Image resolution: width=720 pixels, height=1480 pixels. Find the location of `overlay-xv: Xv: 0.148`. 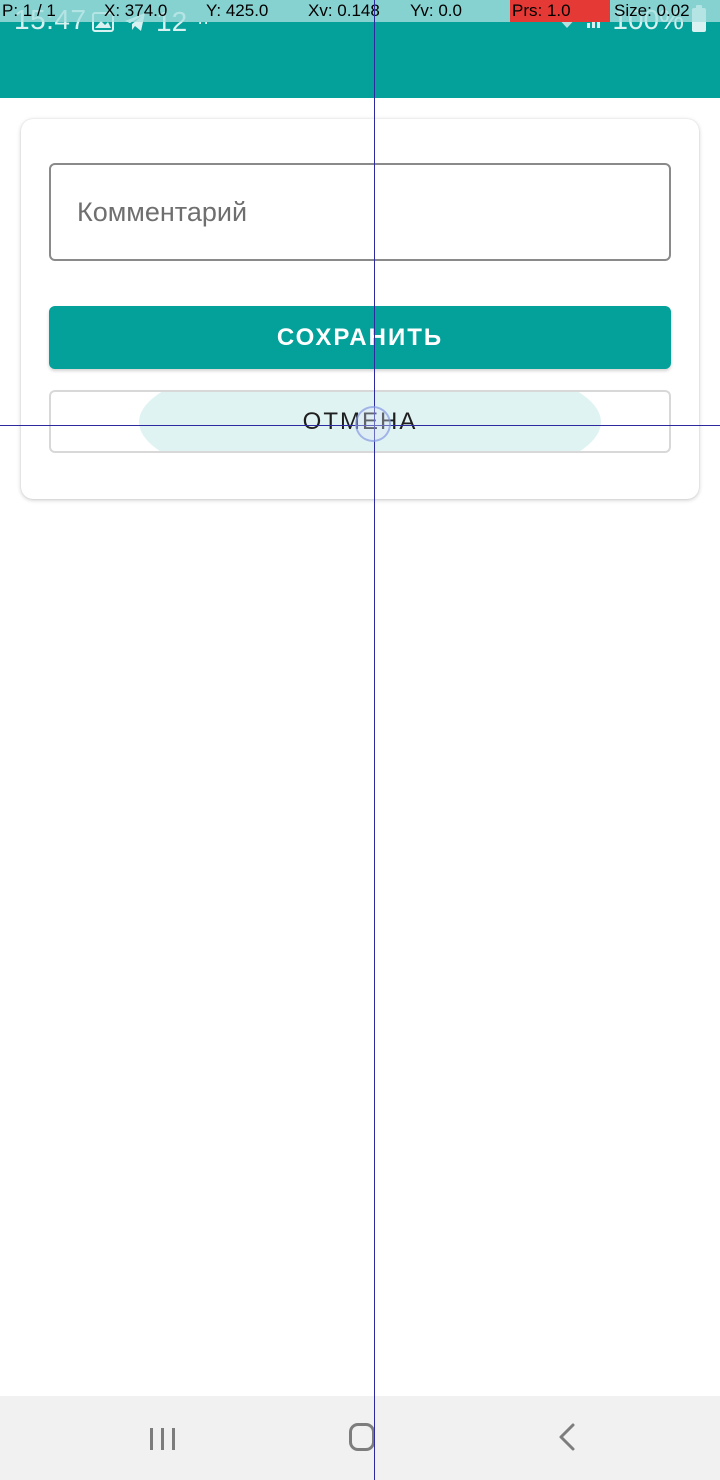

overlay-xv: Xv: 0.148 is located at coordinates (344, 10).